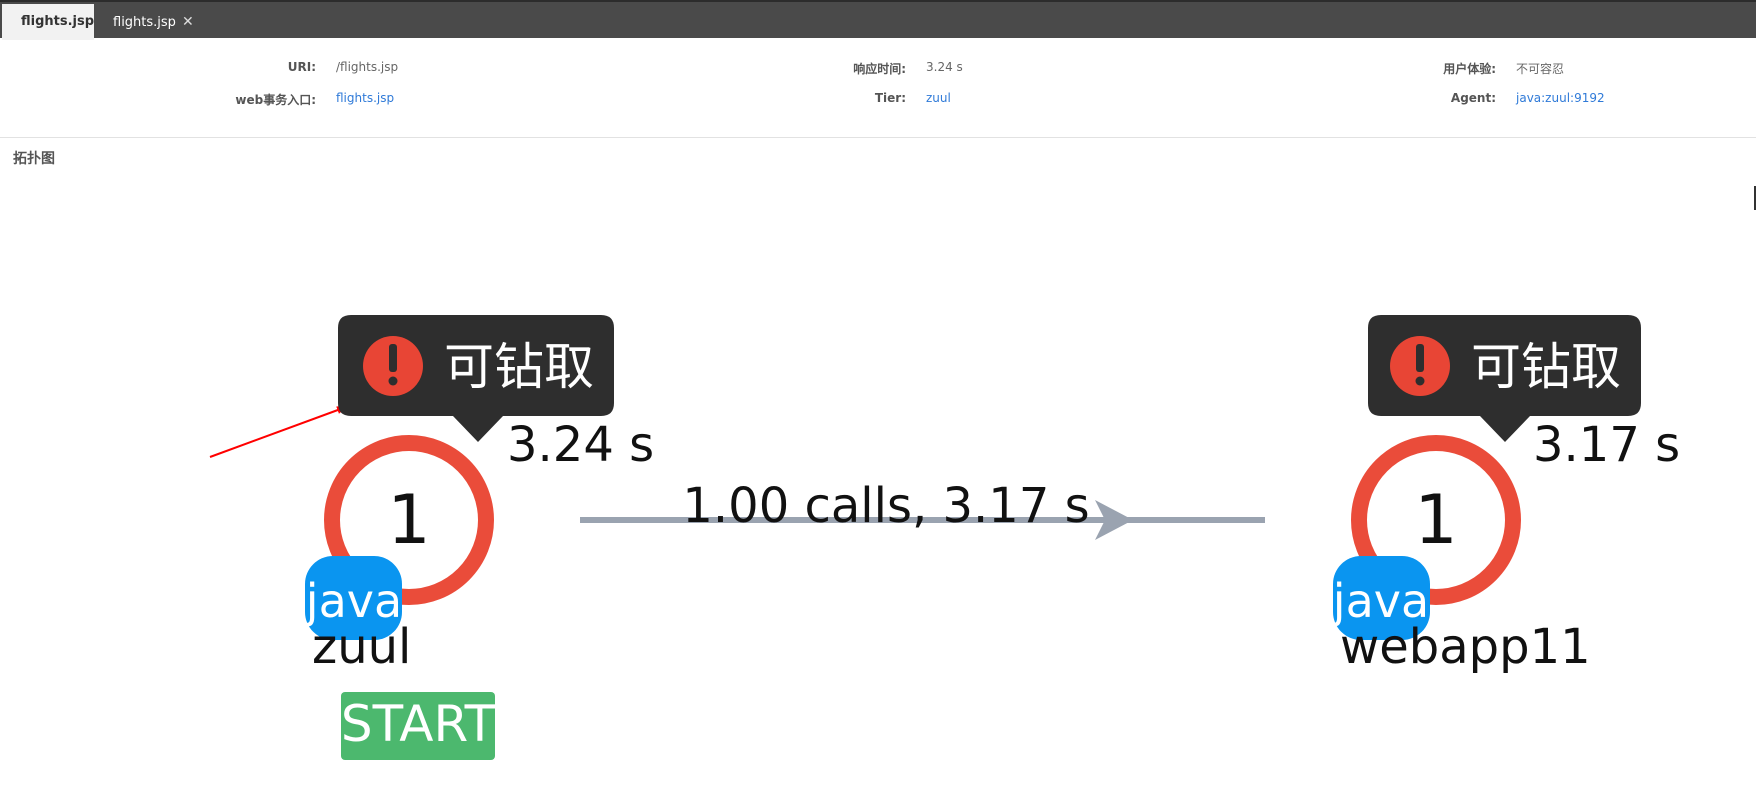 This screenshot has width=1756, height=792. Describe the element at coordinates (278, 432) in the screenshot. I see `annotation-arrow` at that location.